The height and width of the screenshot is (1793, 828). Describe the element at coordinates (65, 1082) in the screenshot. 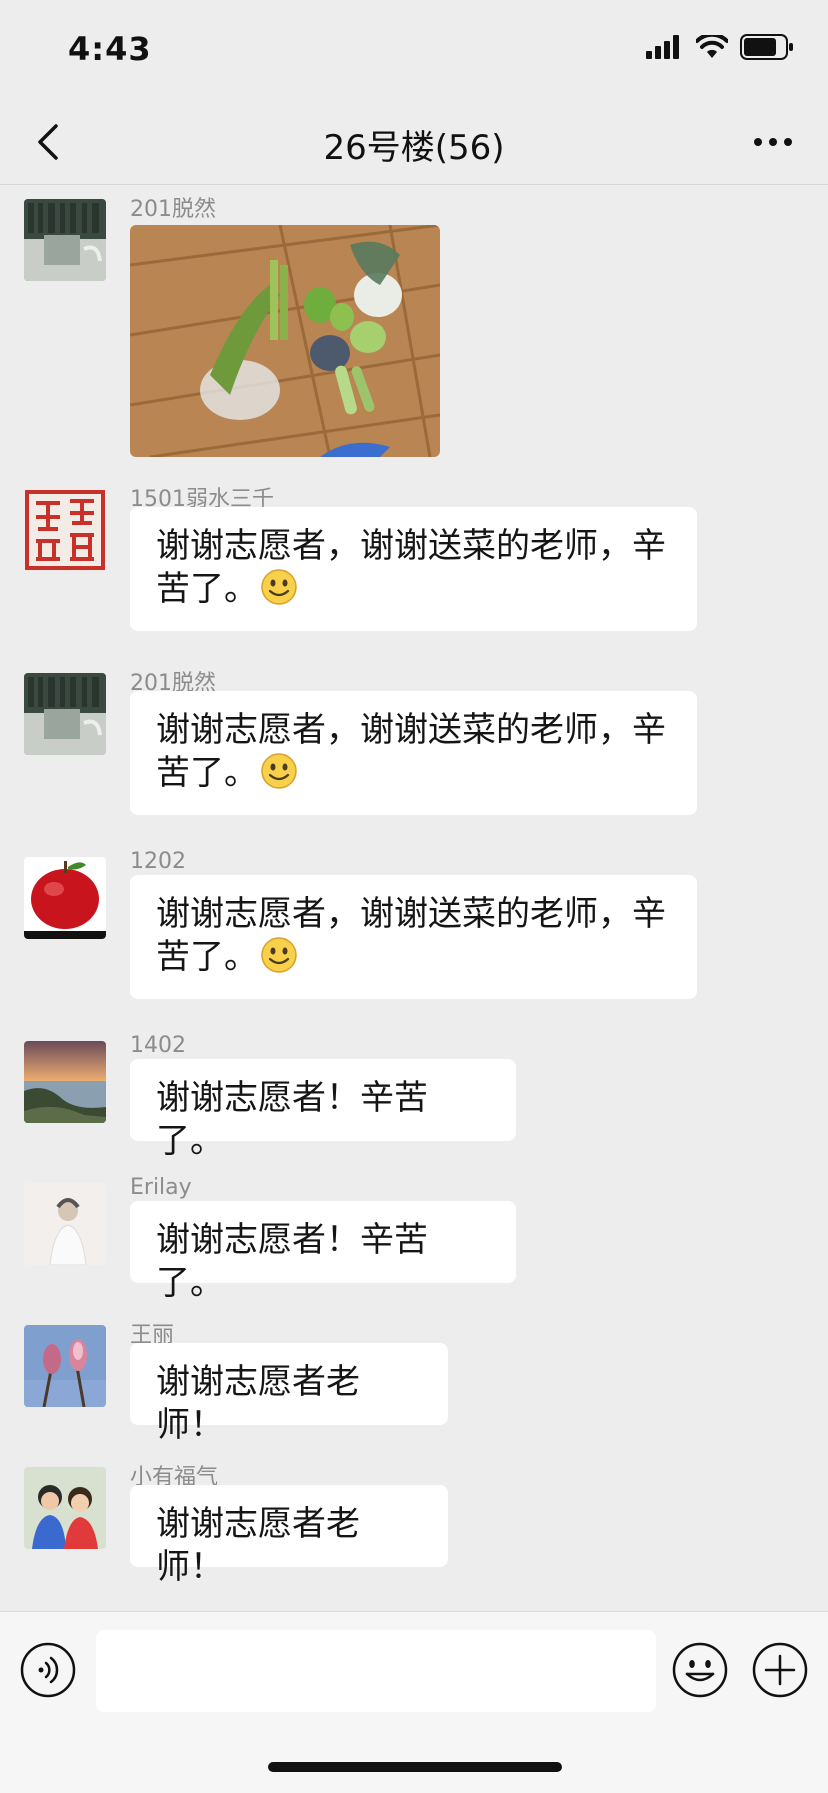

I see `sunset-coast-avatar` at that location.